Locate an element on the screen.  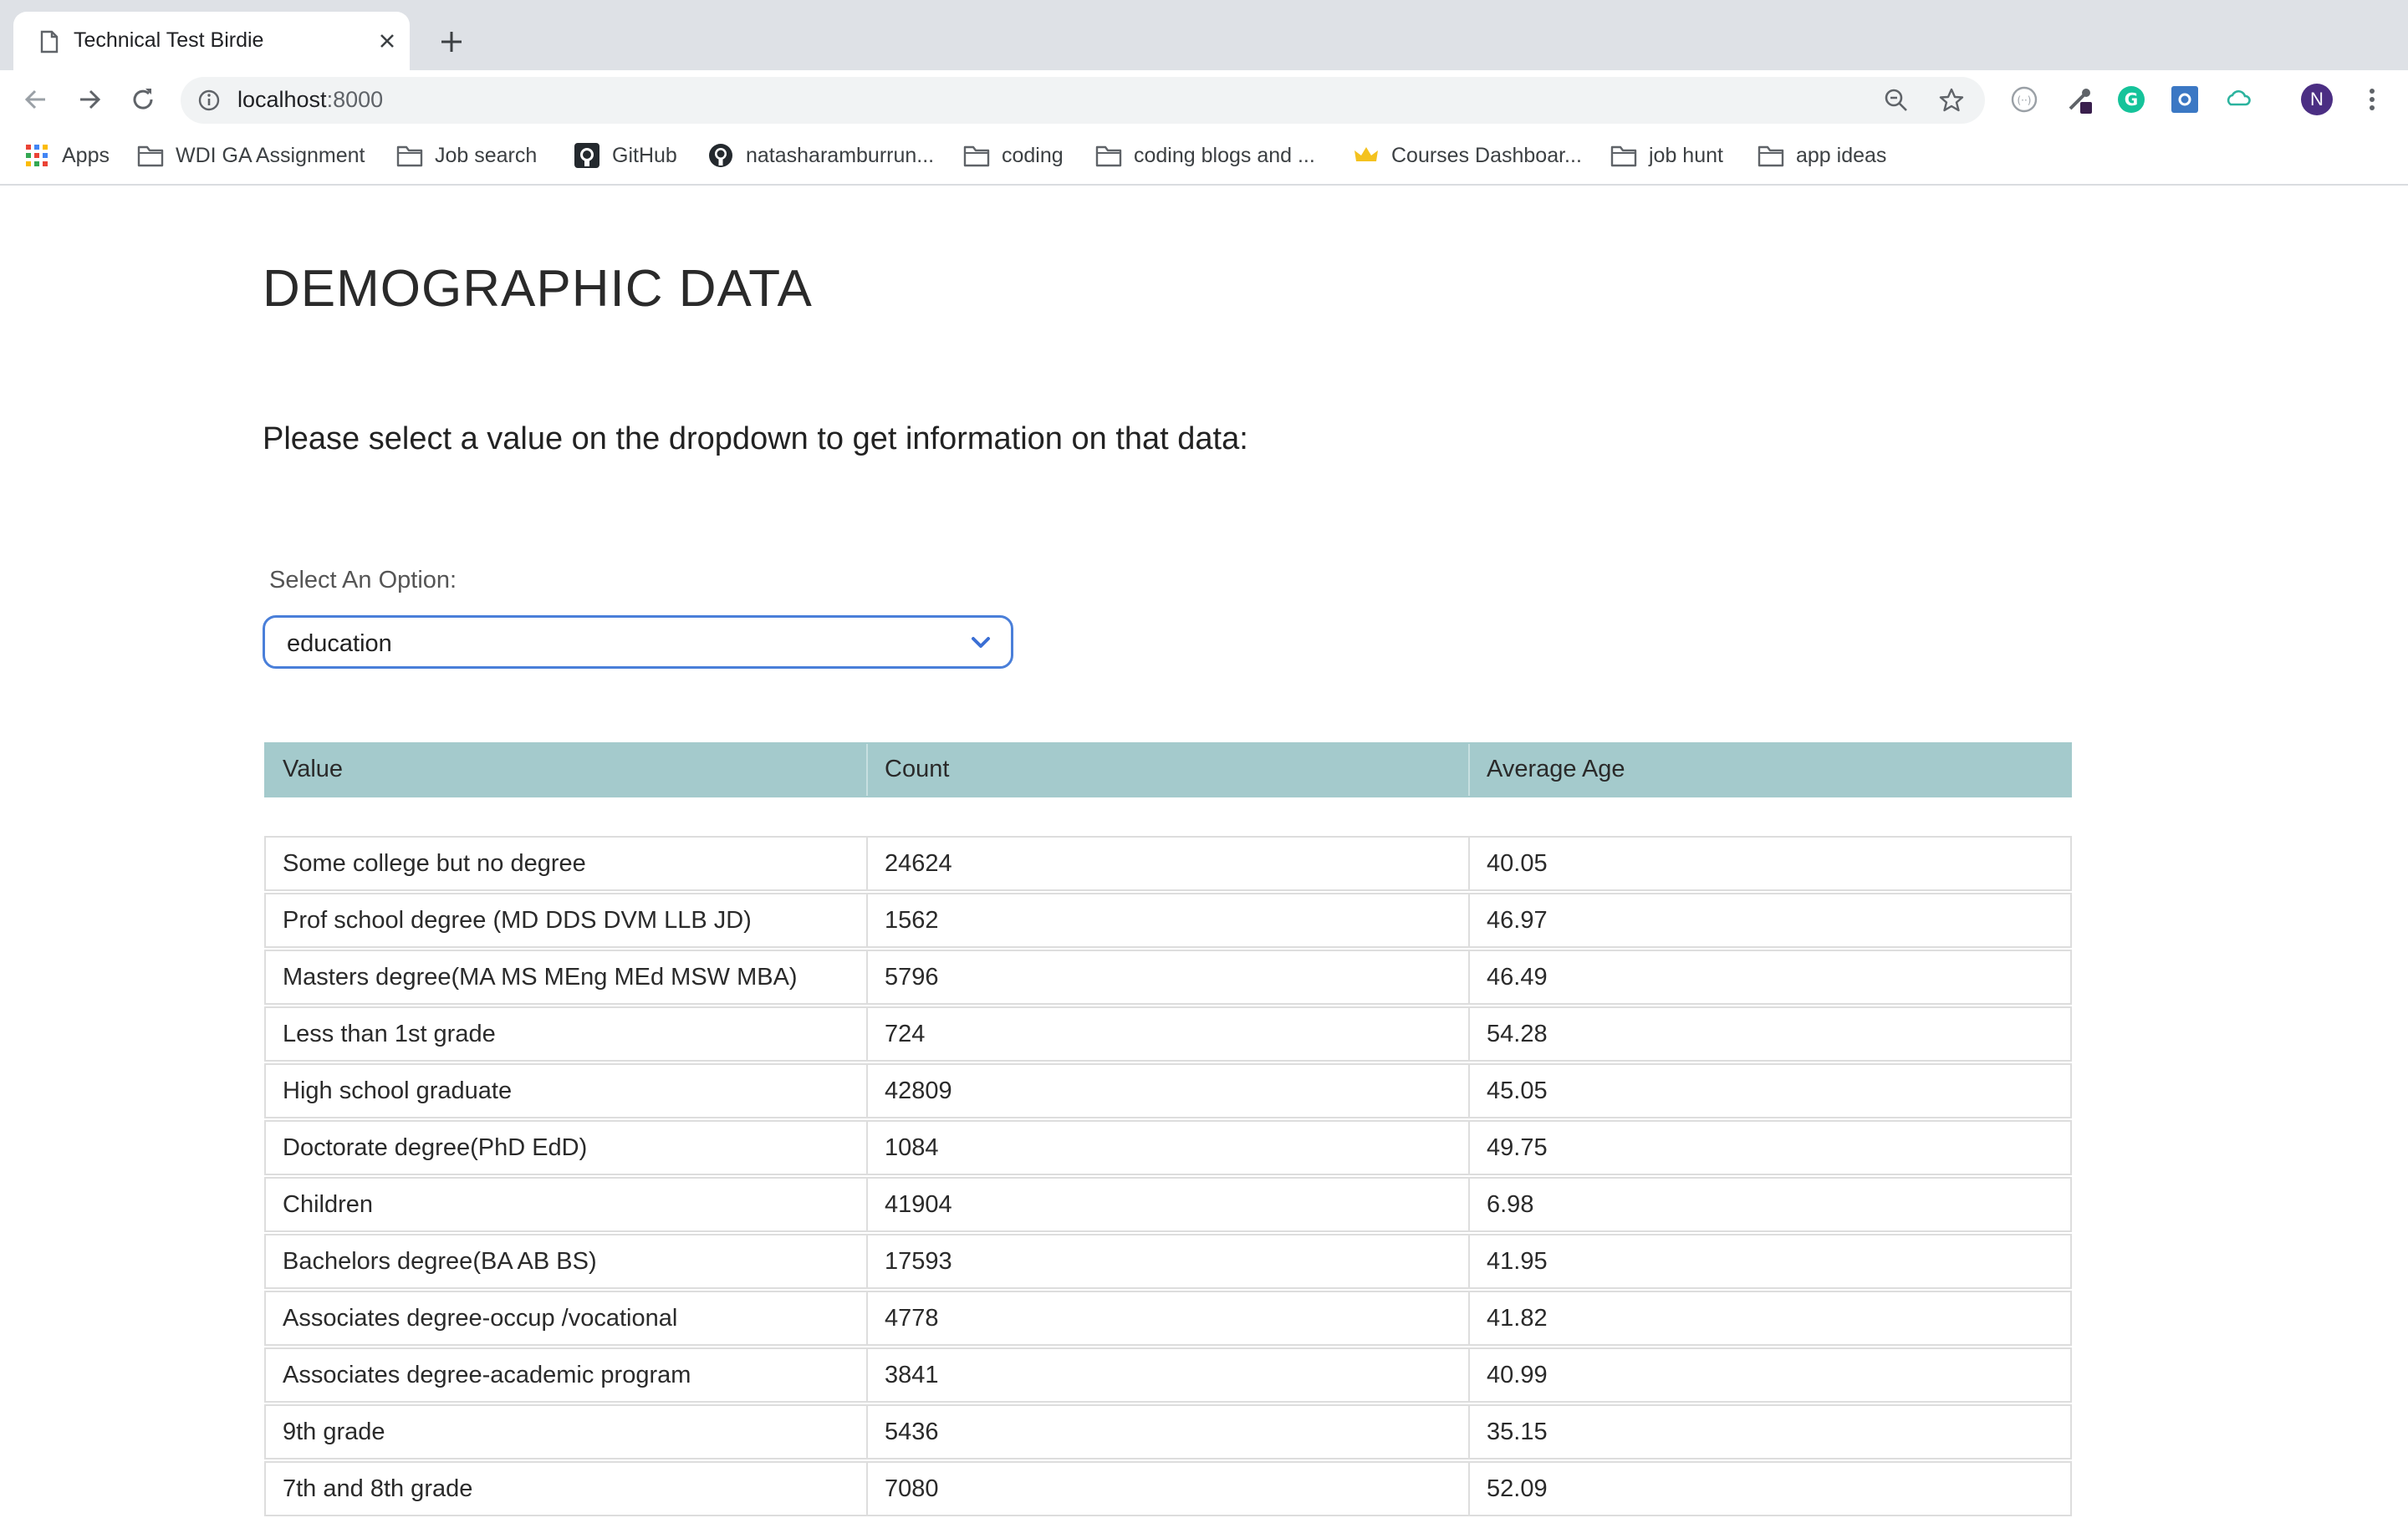
profile-avatar: N is located at coordinates (2317, 99).